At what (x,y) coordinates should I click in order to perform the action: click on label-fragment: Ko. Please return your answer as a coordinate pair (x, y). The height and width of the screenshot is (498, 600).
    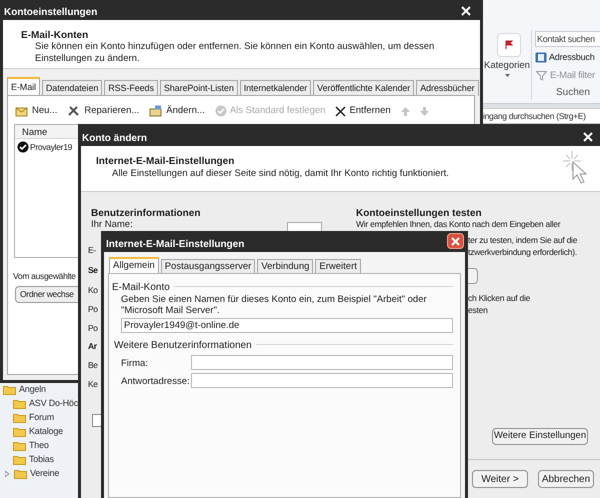
    Looking at the image, I should click on (93, 290).